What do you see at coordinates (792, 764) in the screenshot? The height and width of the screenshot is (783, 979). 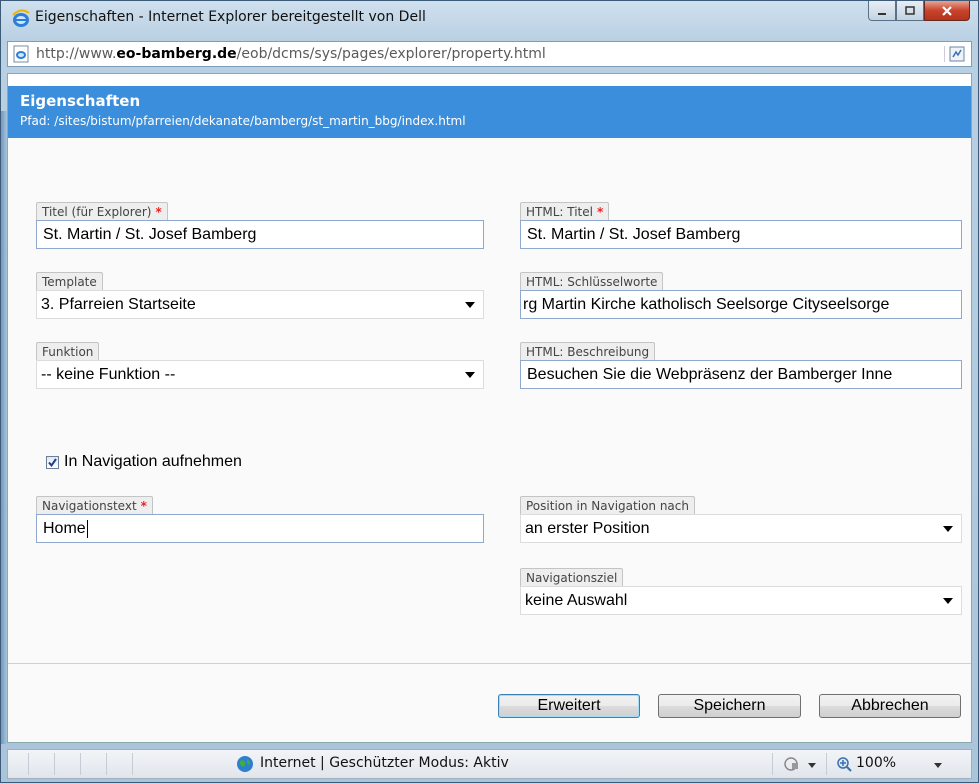 I see `protected-mode-icon` at bounding box center [792, 764].